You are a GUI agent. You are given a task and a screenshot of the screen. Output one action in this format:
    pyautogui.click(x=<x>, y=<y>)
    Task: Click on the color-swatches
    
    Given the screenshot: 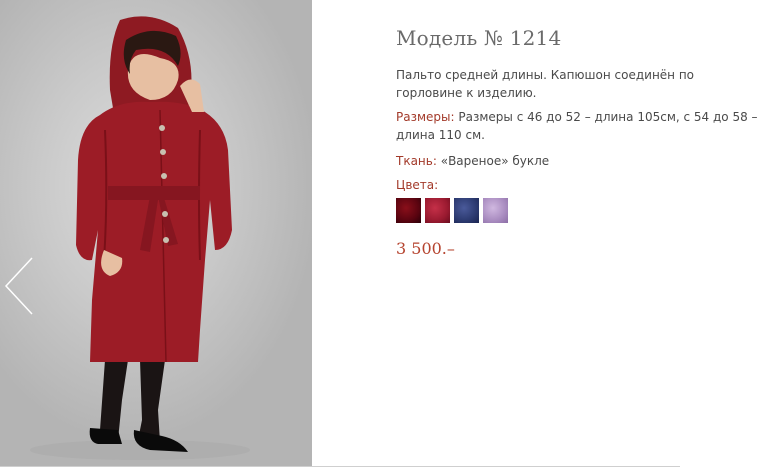 What is the action you would take?
    pyautogui.click(x=577, y=210)
    